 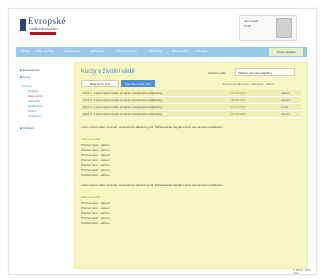 What do you see at coordinates (247, 26) in the screenshot?
I see `user-role: Profil` at bounding box center [247, 26].